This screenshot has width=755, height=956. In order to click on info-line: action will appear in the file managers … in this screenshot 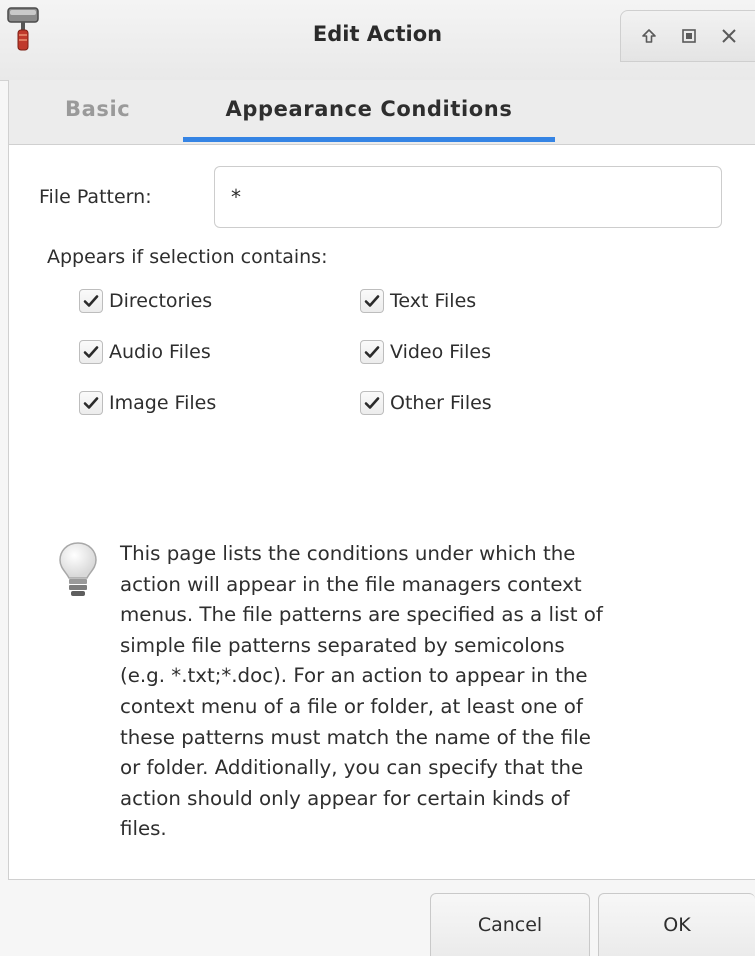, I will do `click(351, 584)`.